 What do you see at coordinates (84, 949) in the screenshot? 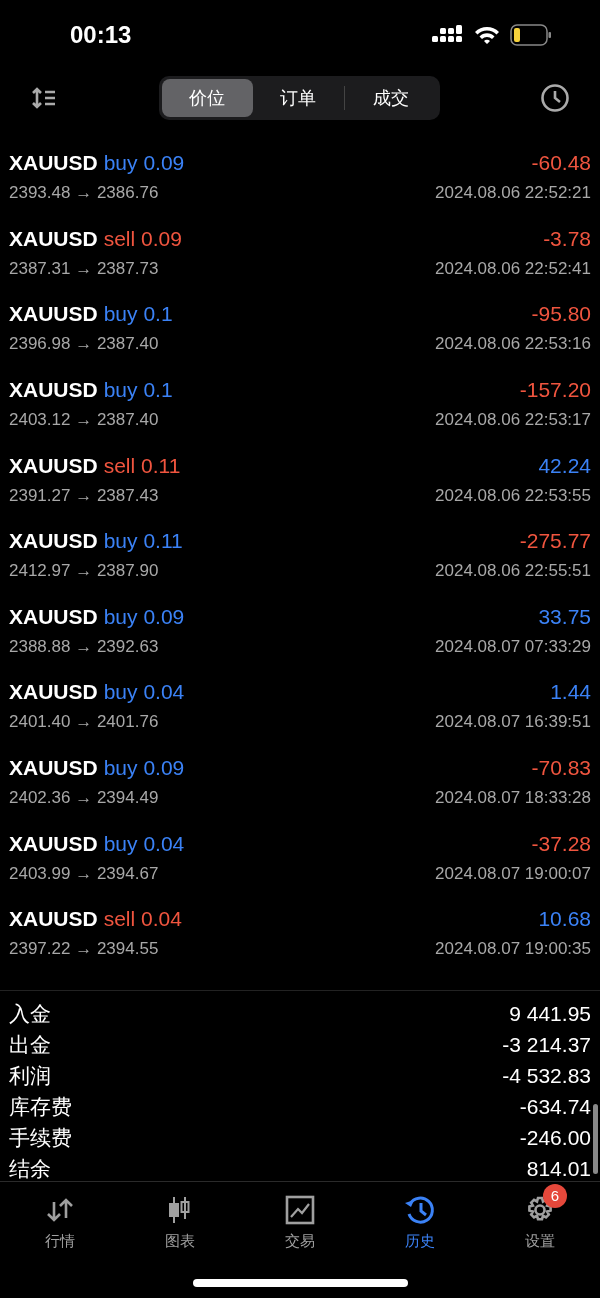
I see `price-range: 2397.22 → 2394.55` at bounding box center [84, 949].